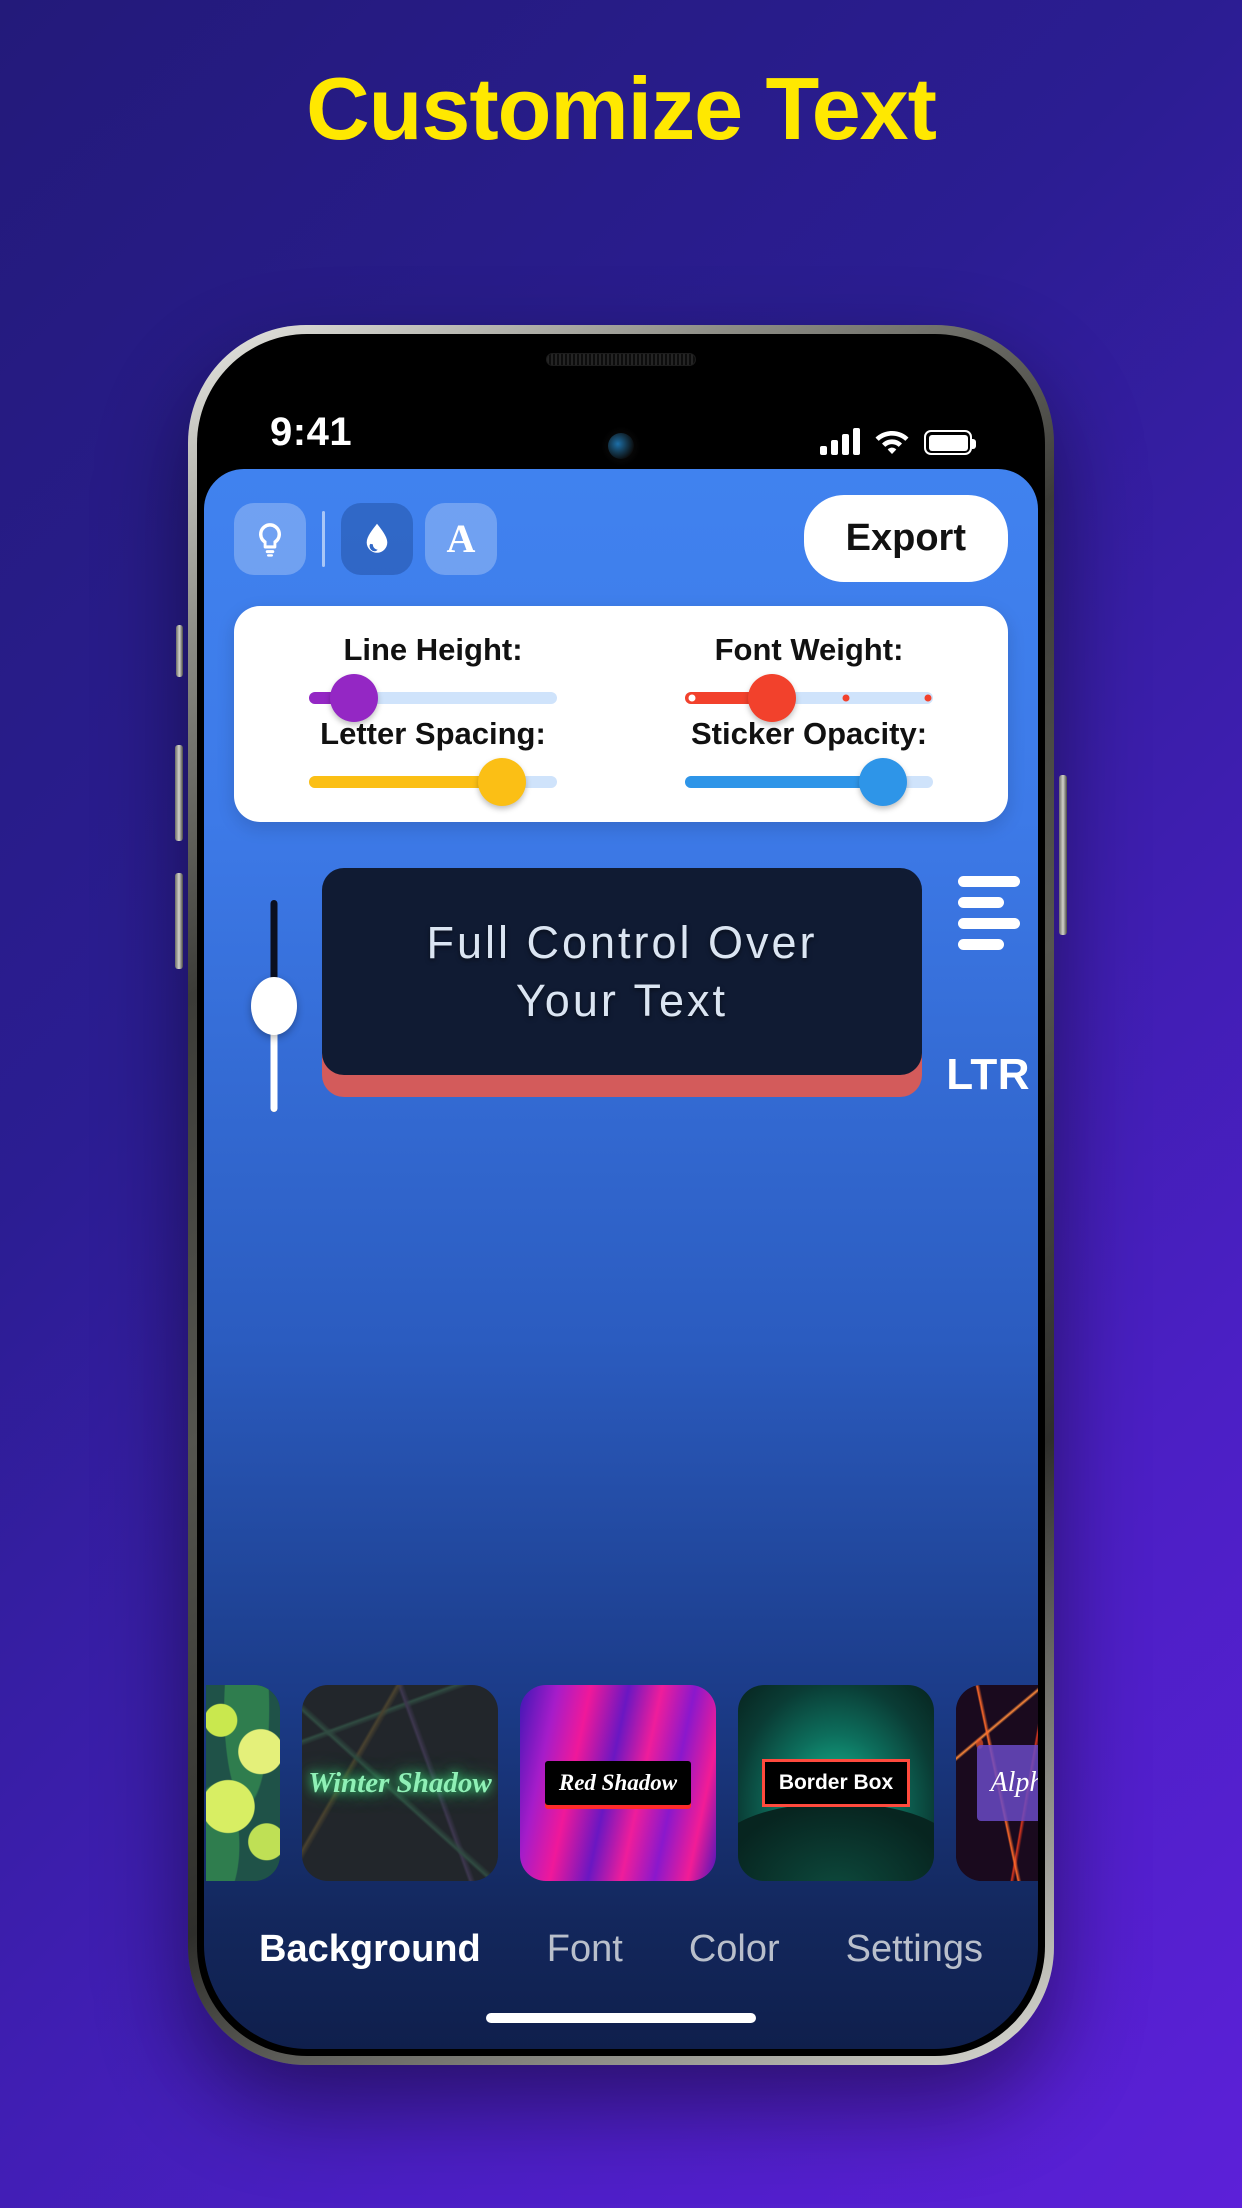 The image size is (1242, 2208). Describe the element at coordinates (883, 782) in the screenshot. I see `sticker-opacity-slider-knob` at that location.